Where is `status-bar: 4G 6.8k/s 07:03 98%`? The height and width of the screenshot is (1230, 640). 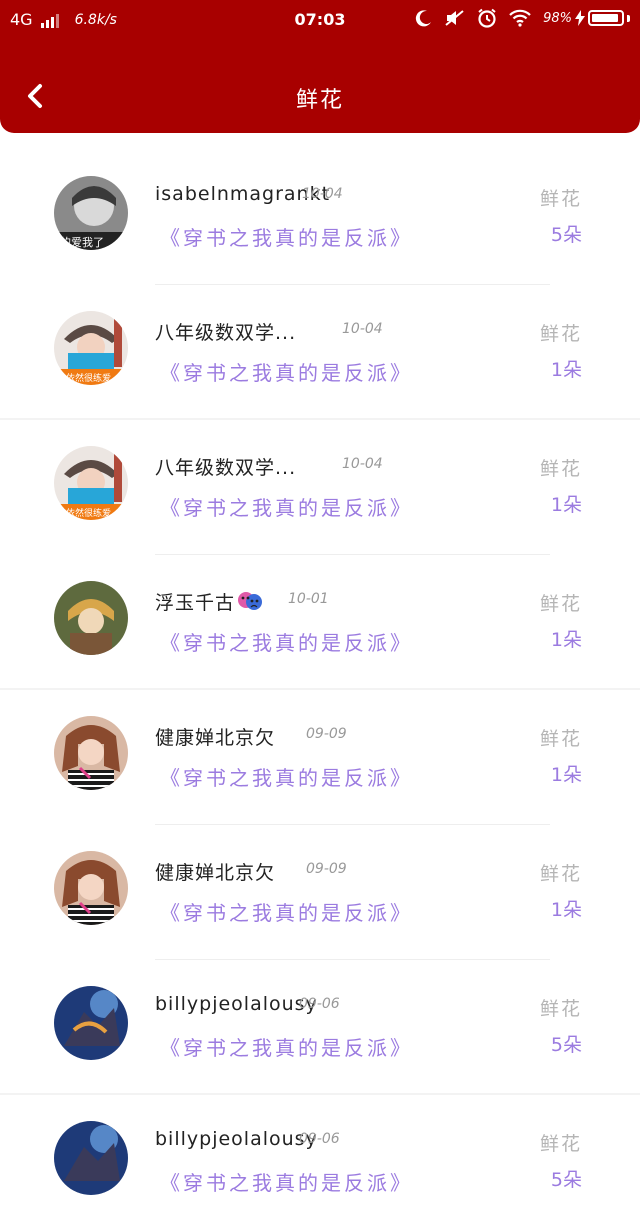 status-bar: 4G 6.8k/s 07:03 98% is located at coordinates (320, 21).